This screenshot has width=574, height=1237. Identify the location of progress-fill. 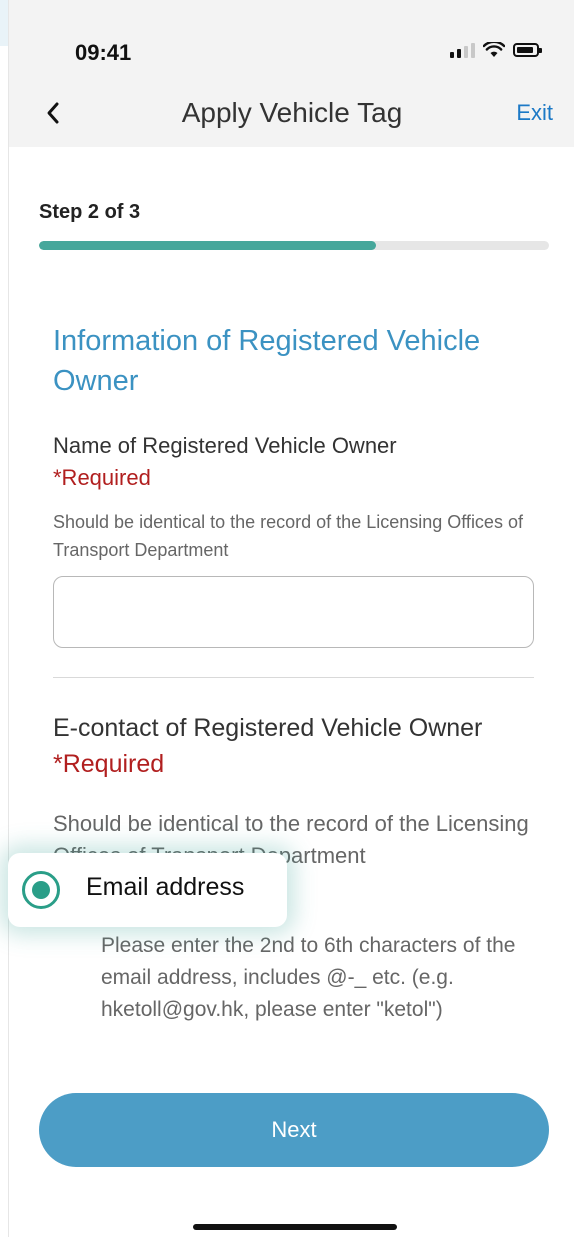
(207, 245).